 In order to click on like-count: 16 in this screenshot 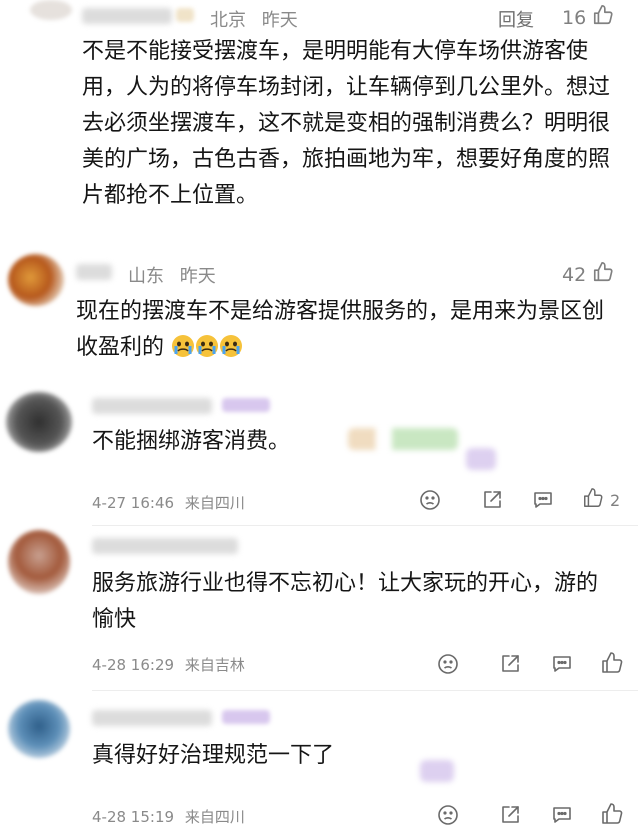, I will do `click(574, 17)`.